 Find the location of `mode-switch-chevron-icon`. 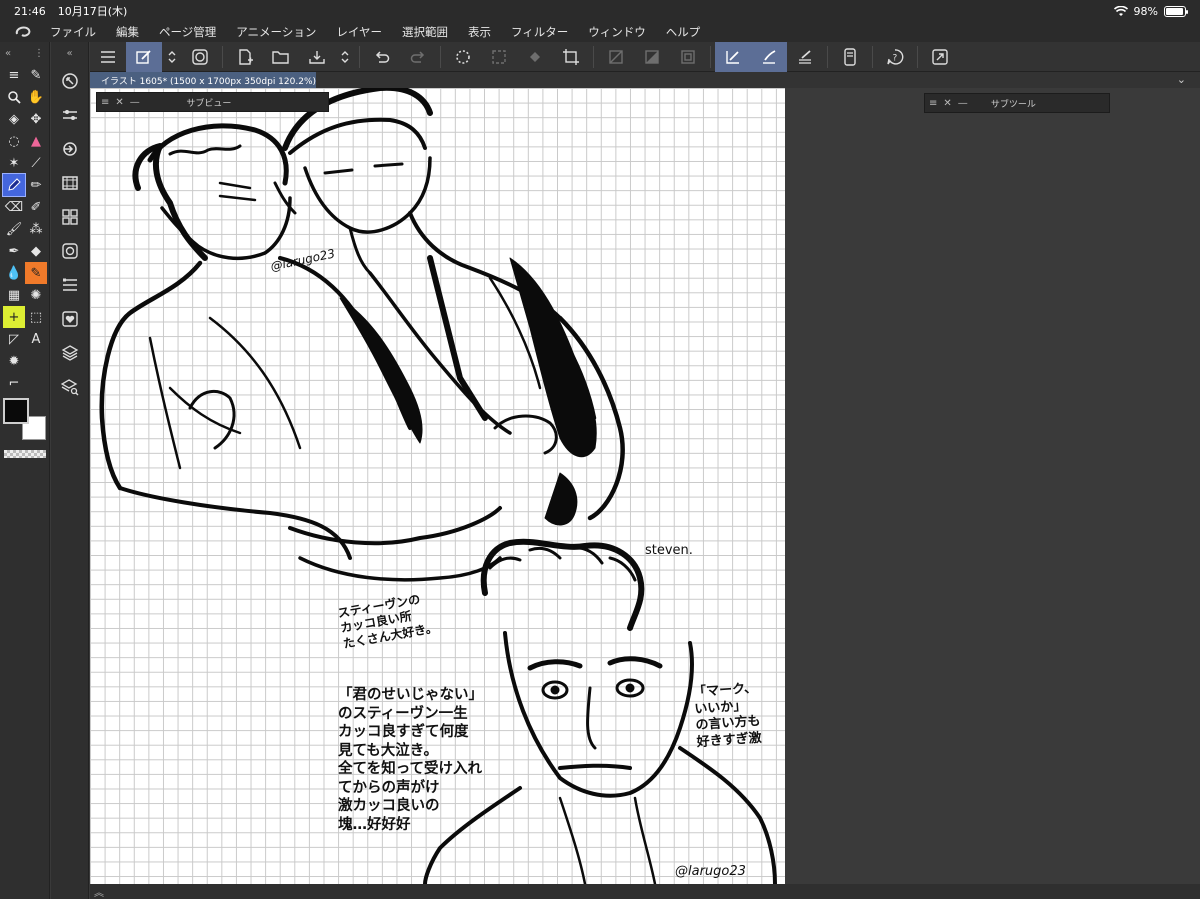

mode-switch-chevron-icon is located at coordinates (172, 57).